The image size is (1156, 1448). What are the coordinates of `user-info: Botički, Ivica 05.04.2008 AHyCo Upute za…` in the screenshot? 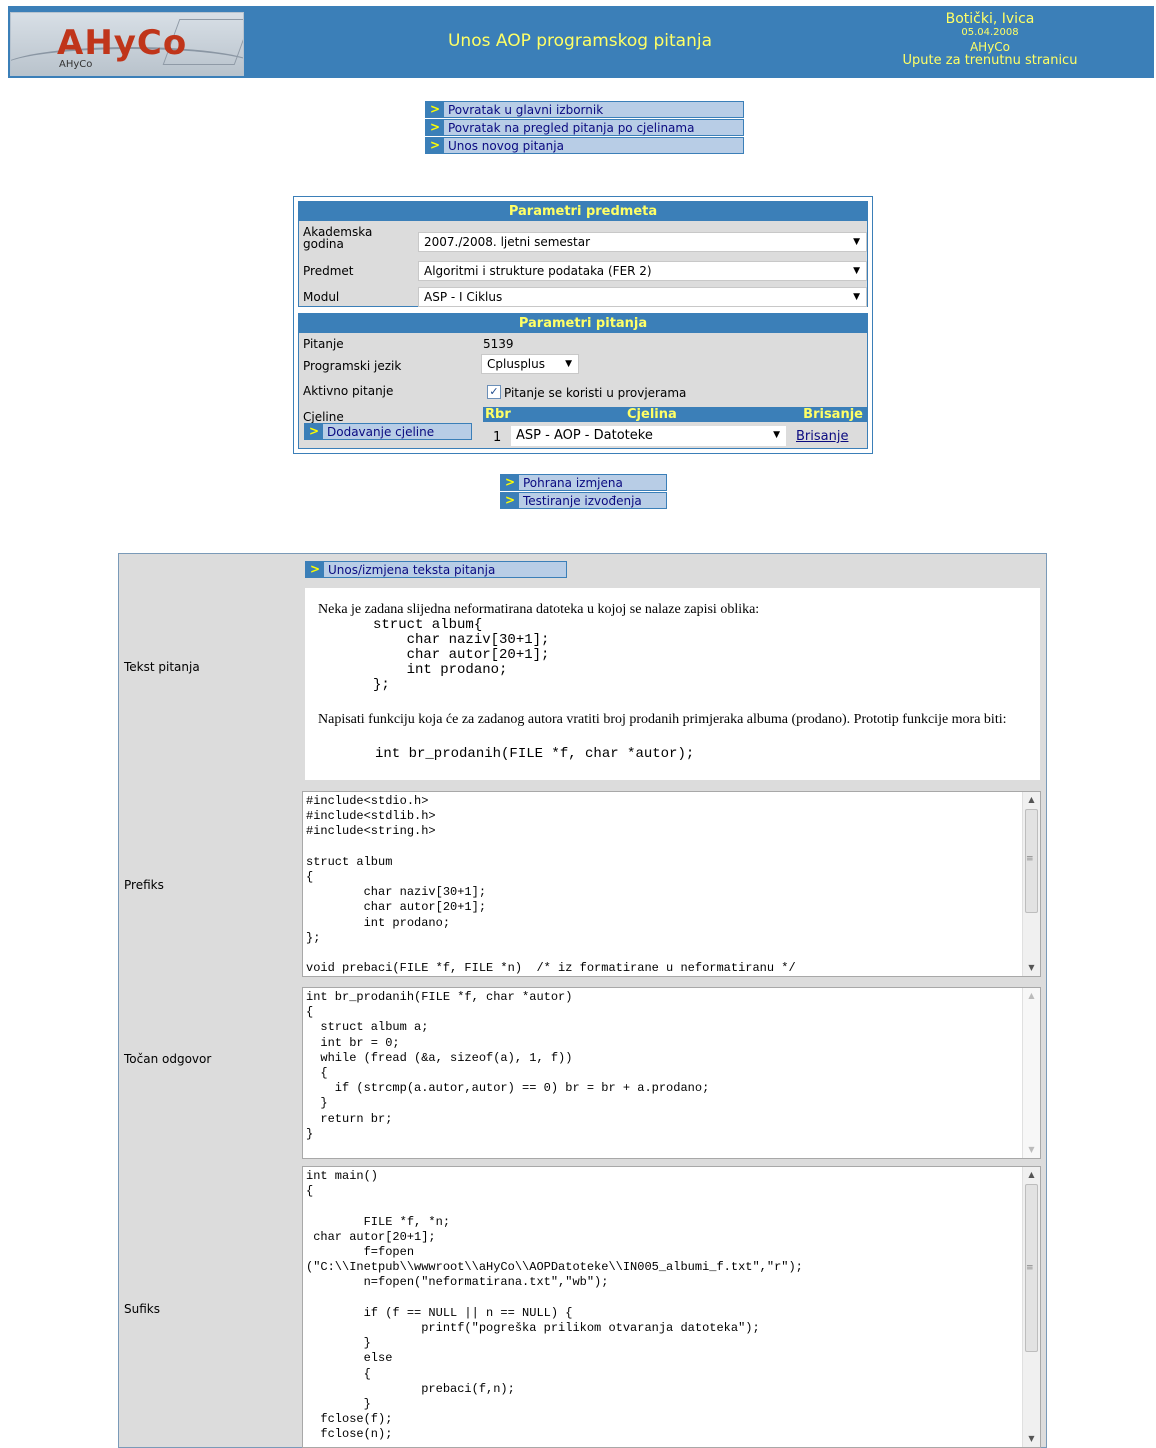 It's located at (990, 40).